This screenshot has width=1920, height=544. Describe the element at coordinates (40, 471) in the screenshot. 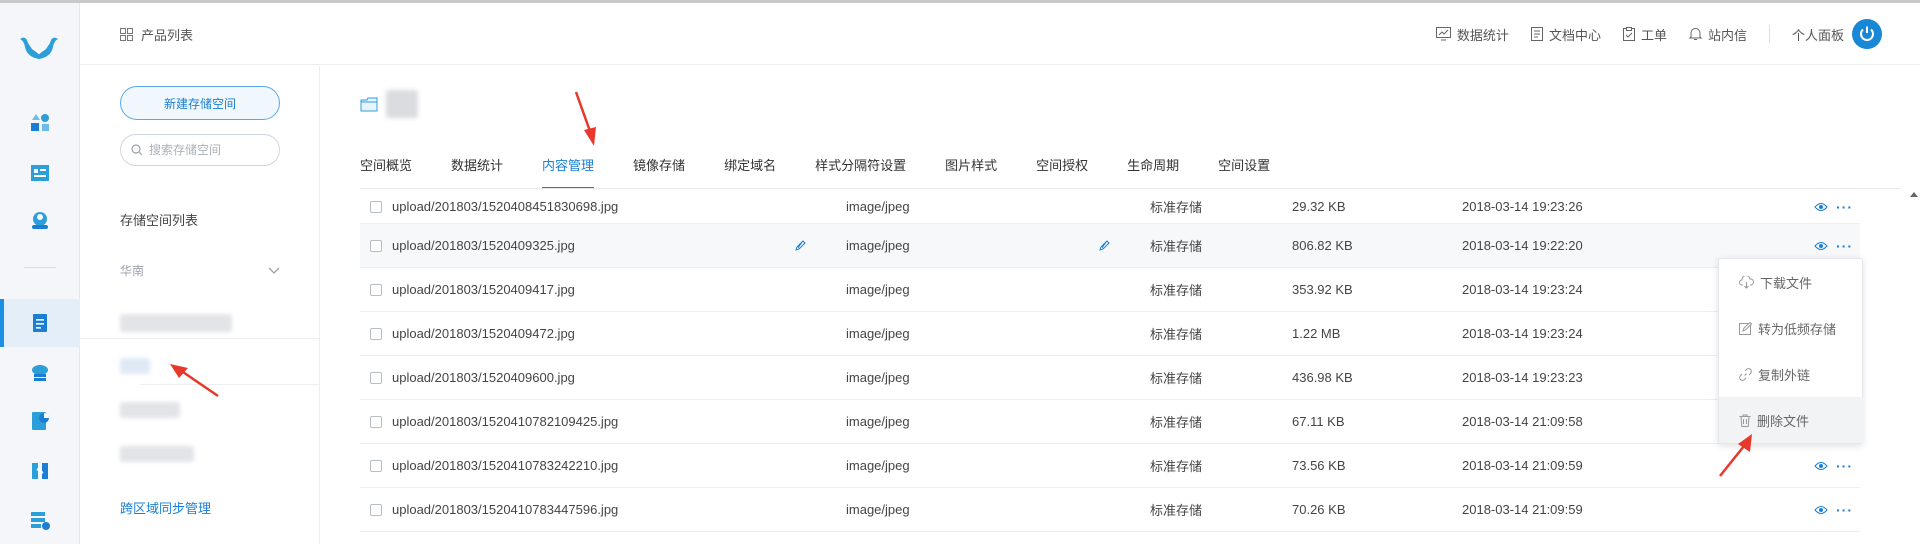

I see `transfer-icon` at that location.